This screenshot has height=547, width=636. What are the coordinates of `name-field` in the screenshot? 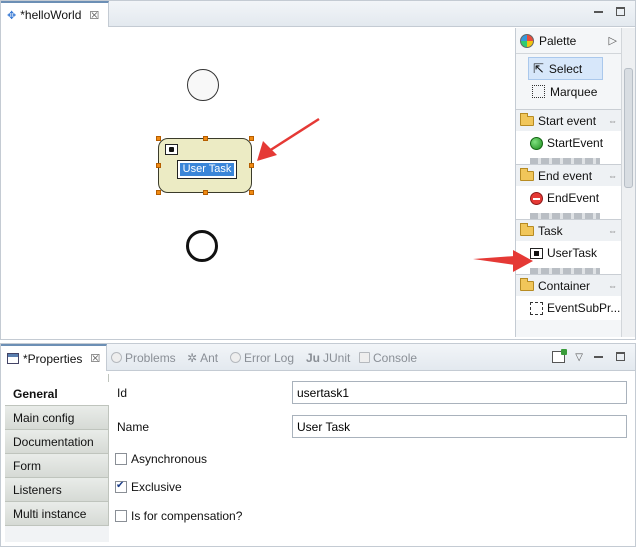 It's located at (459, 426).